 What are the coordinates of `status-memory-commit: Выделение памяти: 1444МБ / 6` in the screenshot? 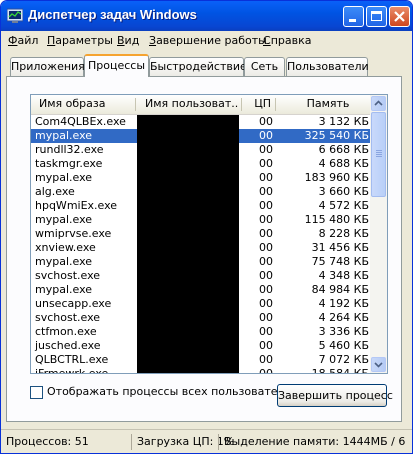 It's located at (314, 442).